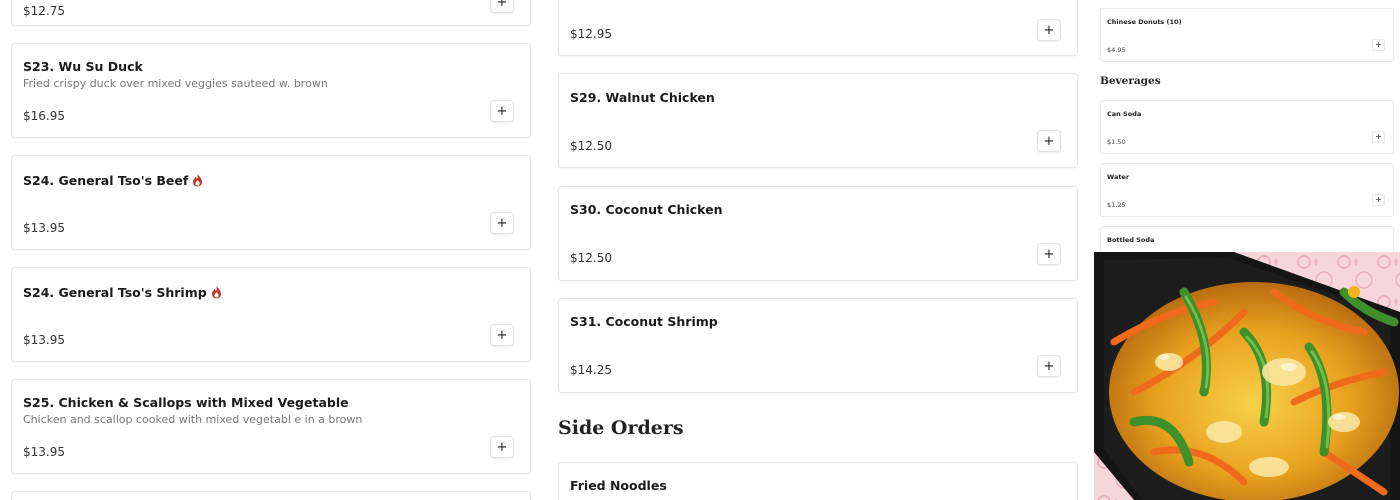  What do you see at coordinates (591, 370) in the screenshot?
I see `item-price: $14.25` at bounding box center [591, 370].